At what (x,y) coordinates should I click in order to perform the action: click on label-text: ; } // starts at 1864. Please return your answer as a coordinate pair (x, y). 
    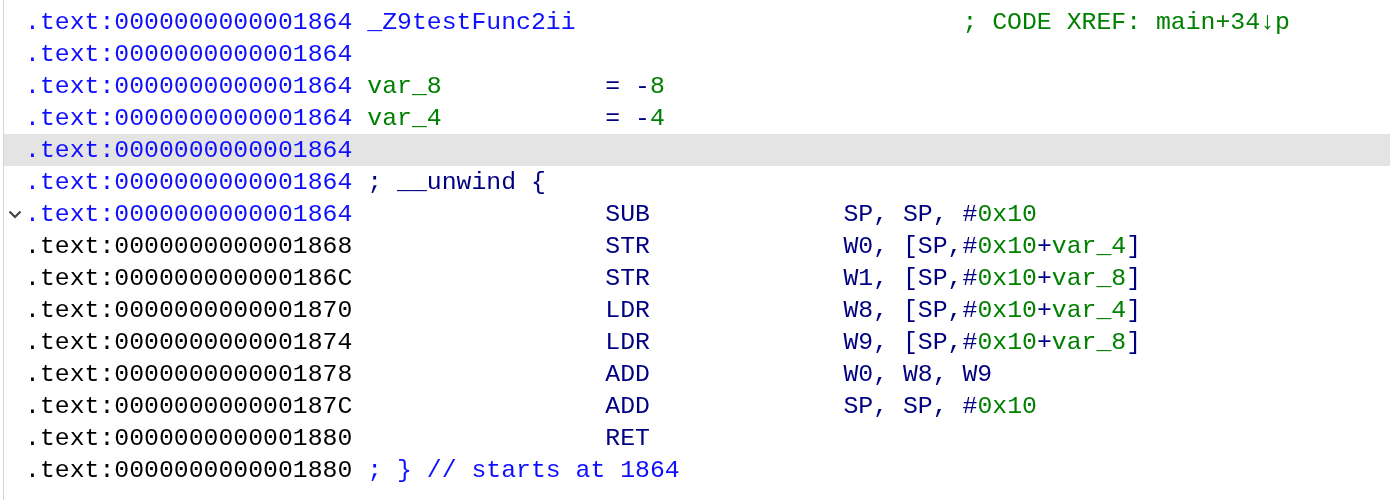
    Looking at the image, I should click on (523, 470).